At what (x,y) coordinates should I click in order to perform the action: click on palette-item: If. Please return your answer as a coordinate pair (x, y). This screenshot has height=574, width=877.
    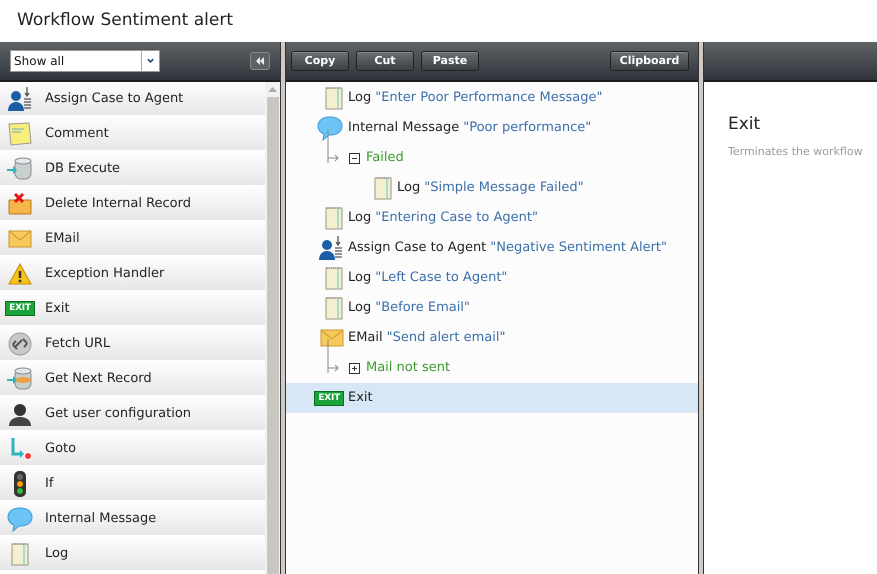
    Looking at the image, I should click on (132, 484).